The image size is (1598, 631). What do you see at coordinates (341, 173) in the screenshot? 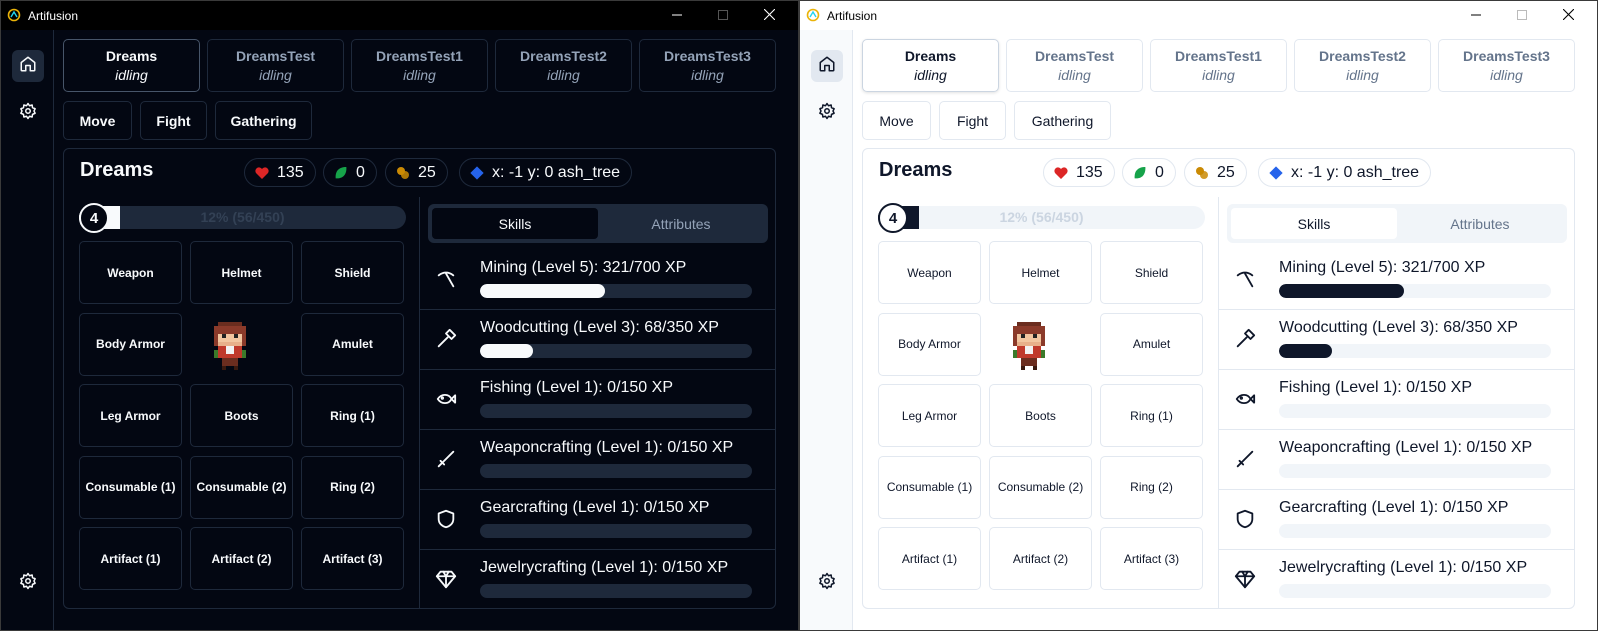
I see `leaf-icon` at bounding box center [341, 173].